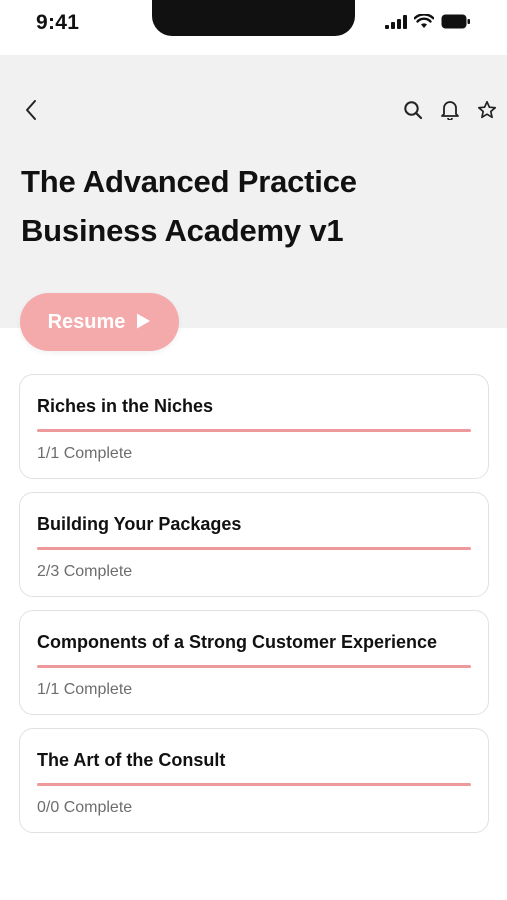  What do you see at coordinates (254, 544) in the screenshot?
I see `course-module-card: Building Your Packages 2/3 Complete` at bounding box center [254, 544].